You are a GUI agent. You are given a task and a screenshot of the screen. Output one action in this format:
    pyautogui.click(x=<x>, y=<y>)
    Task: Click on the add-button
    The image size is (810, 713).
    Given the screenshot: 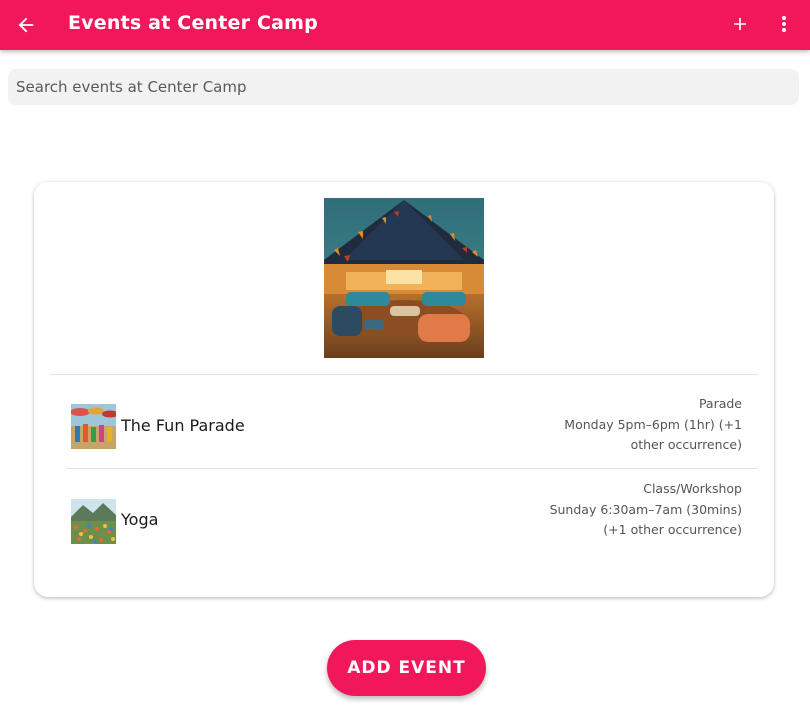 What is the action you would take?
    pyautogui.click(x=740, y=24)
    